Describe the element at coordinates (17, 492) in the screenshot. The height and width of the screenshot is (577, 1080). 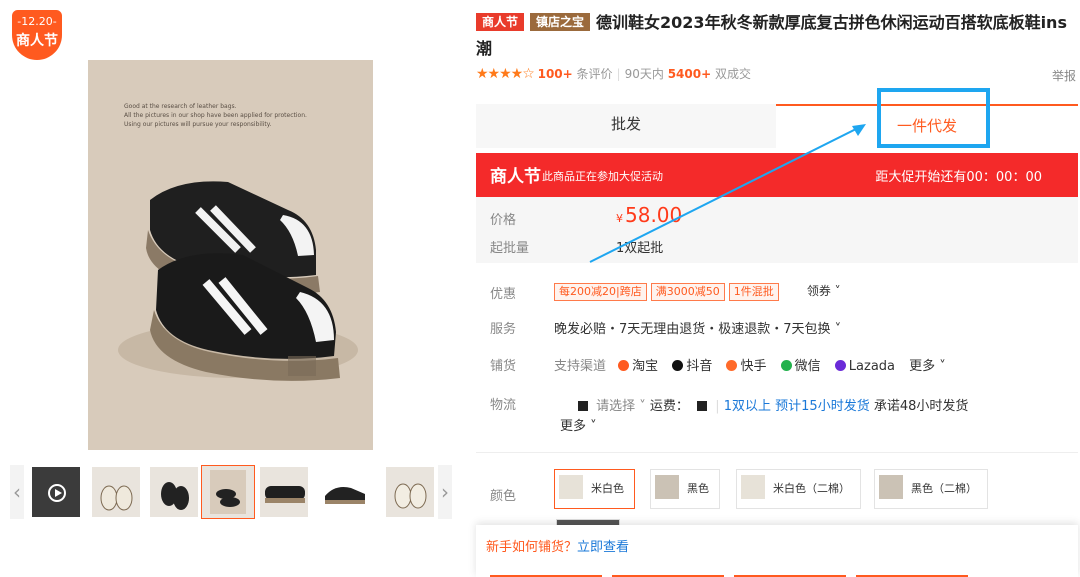
I see `thumbnail-prev-button: ‹` at that location.